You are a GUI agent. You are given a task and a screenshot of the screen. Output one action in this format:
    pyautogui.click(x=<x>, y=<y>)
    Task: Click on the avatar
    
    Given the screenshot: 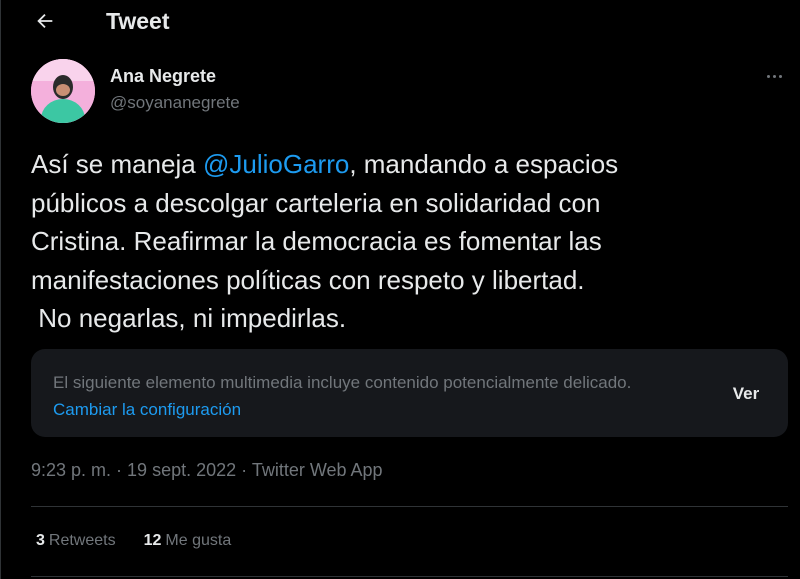 What is the action you would take?
    pyautogui.click(x=63, y=91)
    